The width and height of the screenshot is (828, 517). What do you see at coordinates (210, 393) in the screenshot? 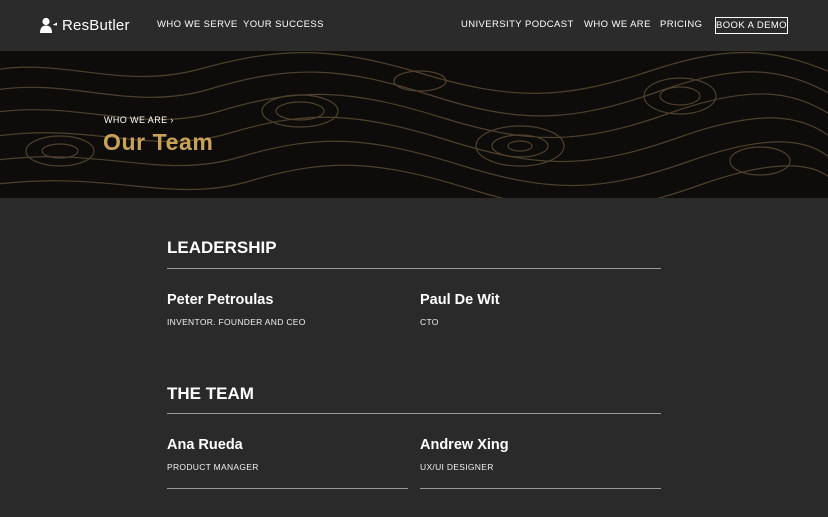
I see `section-title-team: THE TEAM` at bounding box center [210, 393].